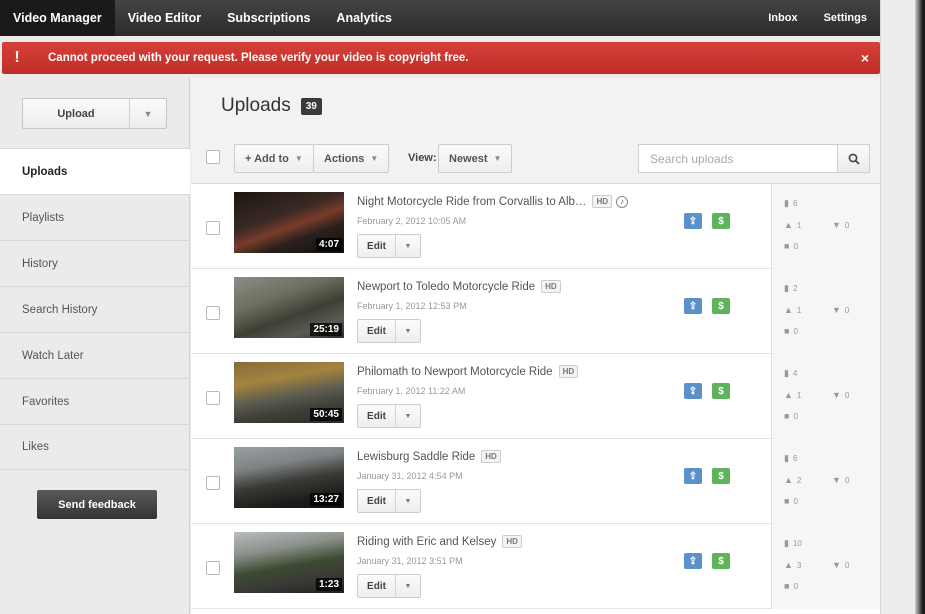 The height and width of the screenshot is (614, 925). I want to click on views-stat: ▮ 6, so click(790, 458).